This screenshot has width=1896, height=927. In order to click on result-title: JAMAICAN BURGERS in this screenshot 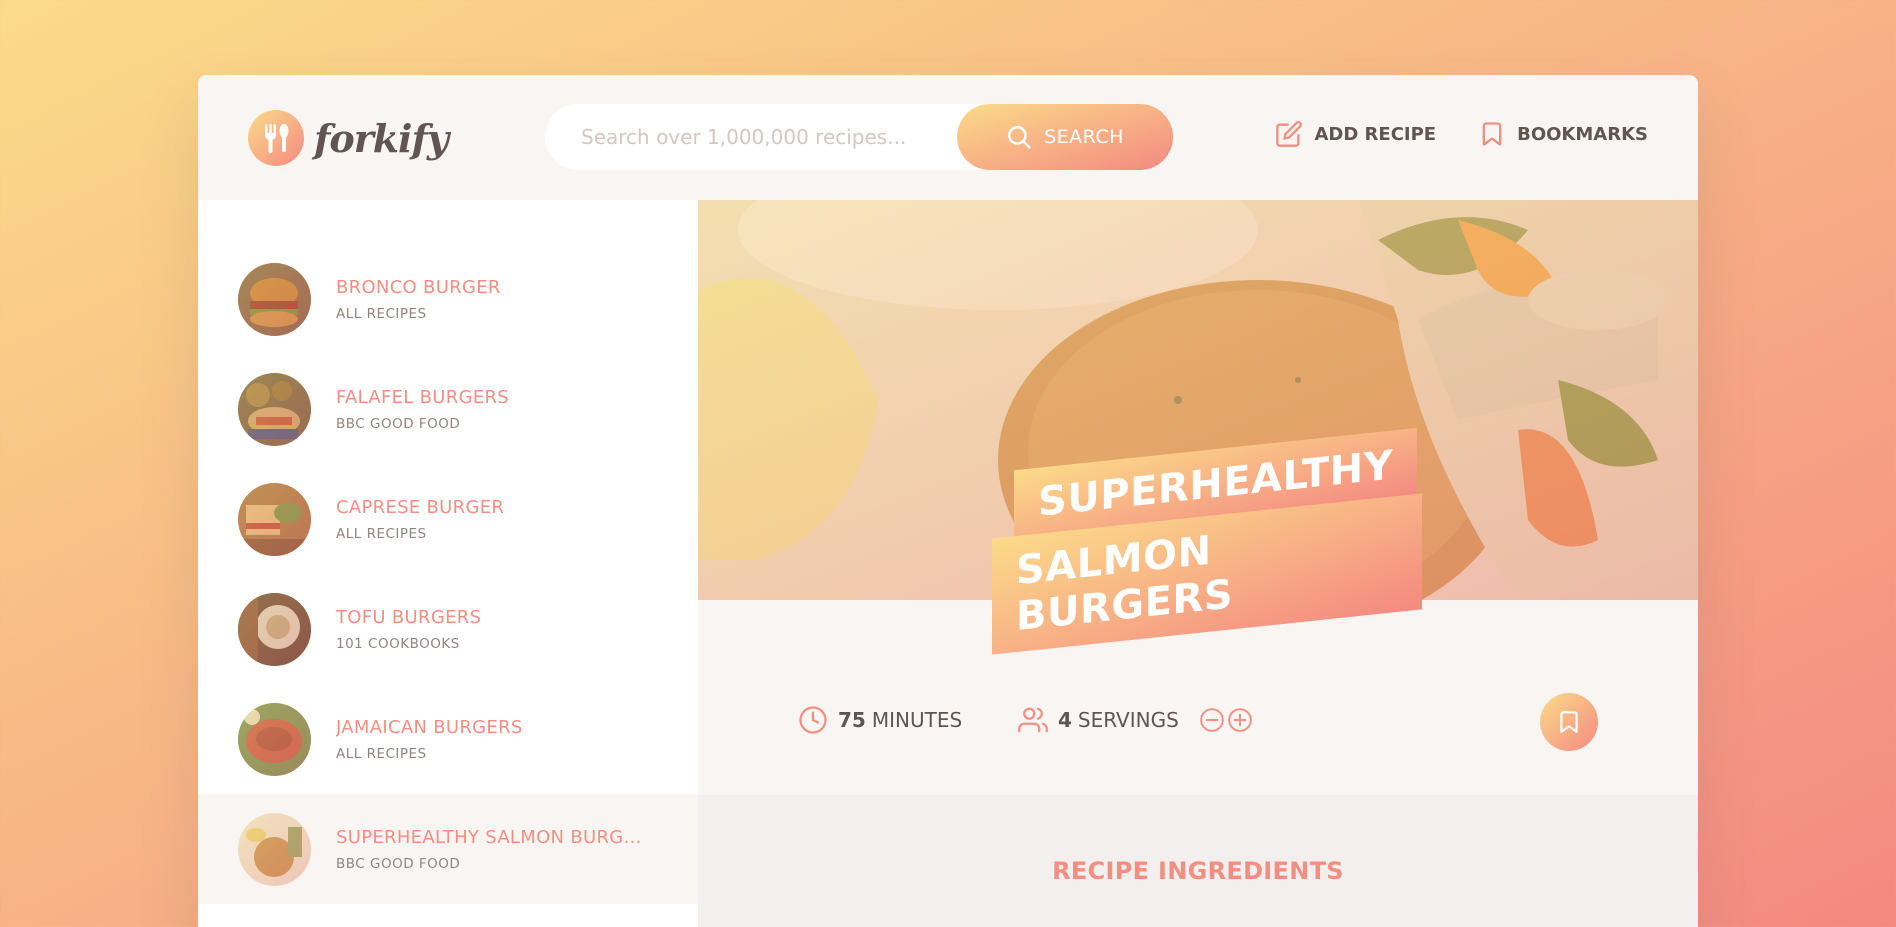, I will do `click(429, 727)`.